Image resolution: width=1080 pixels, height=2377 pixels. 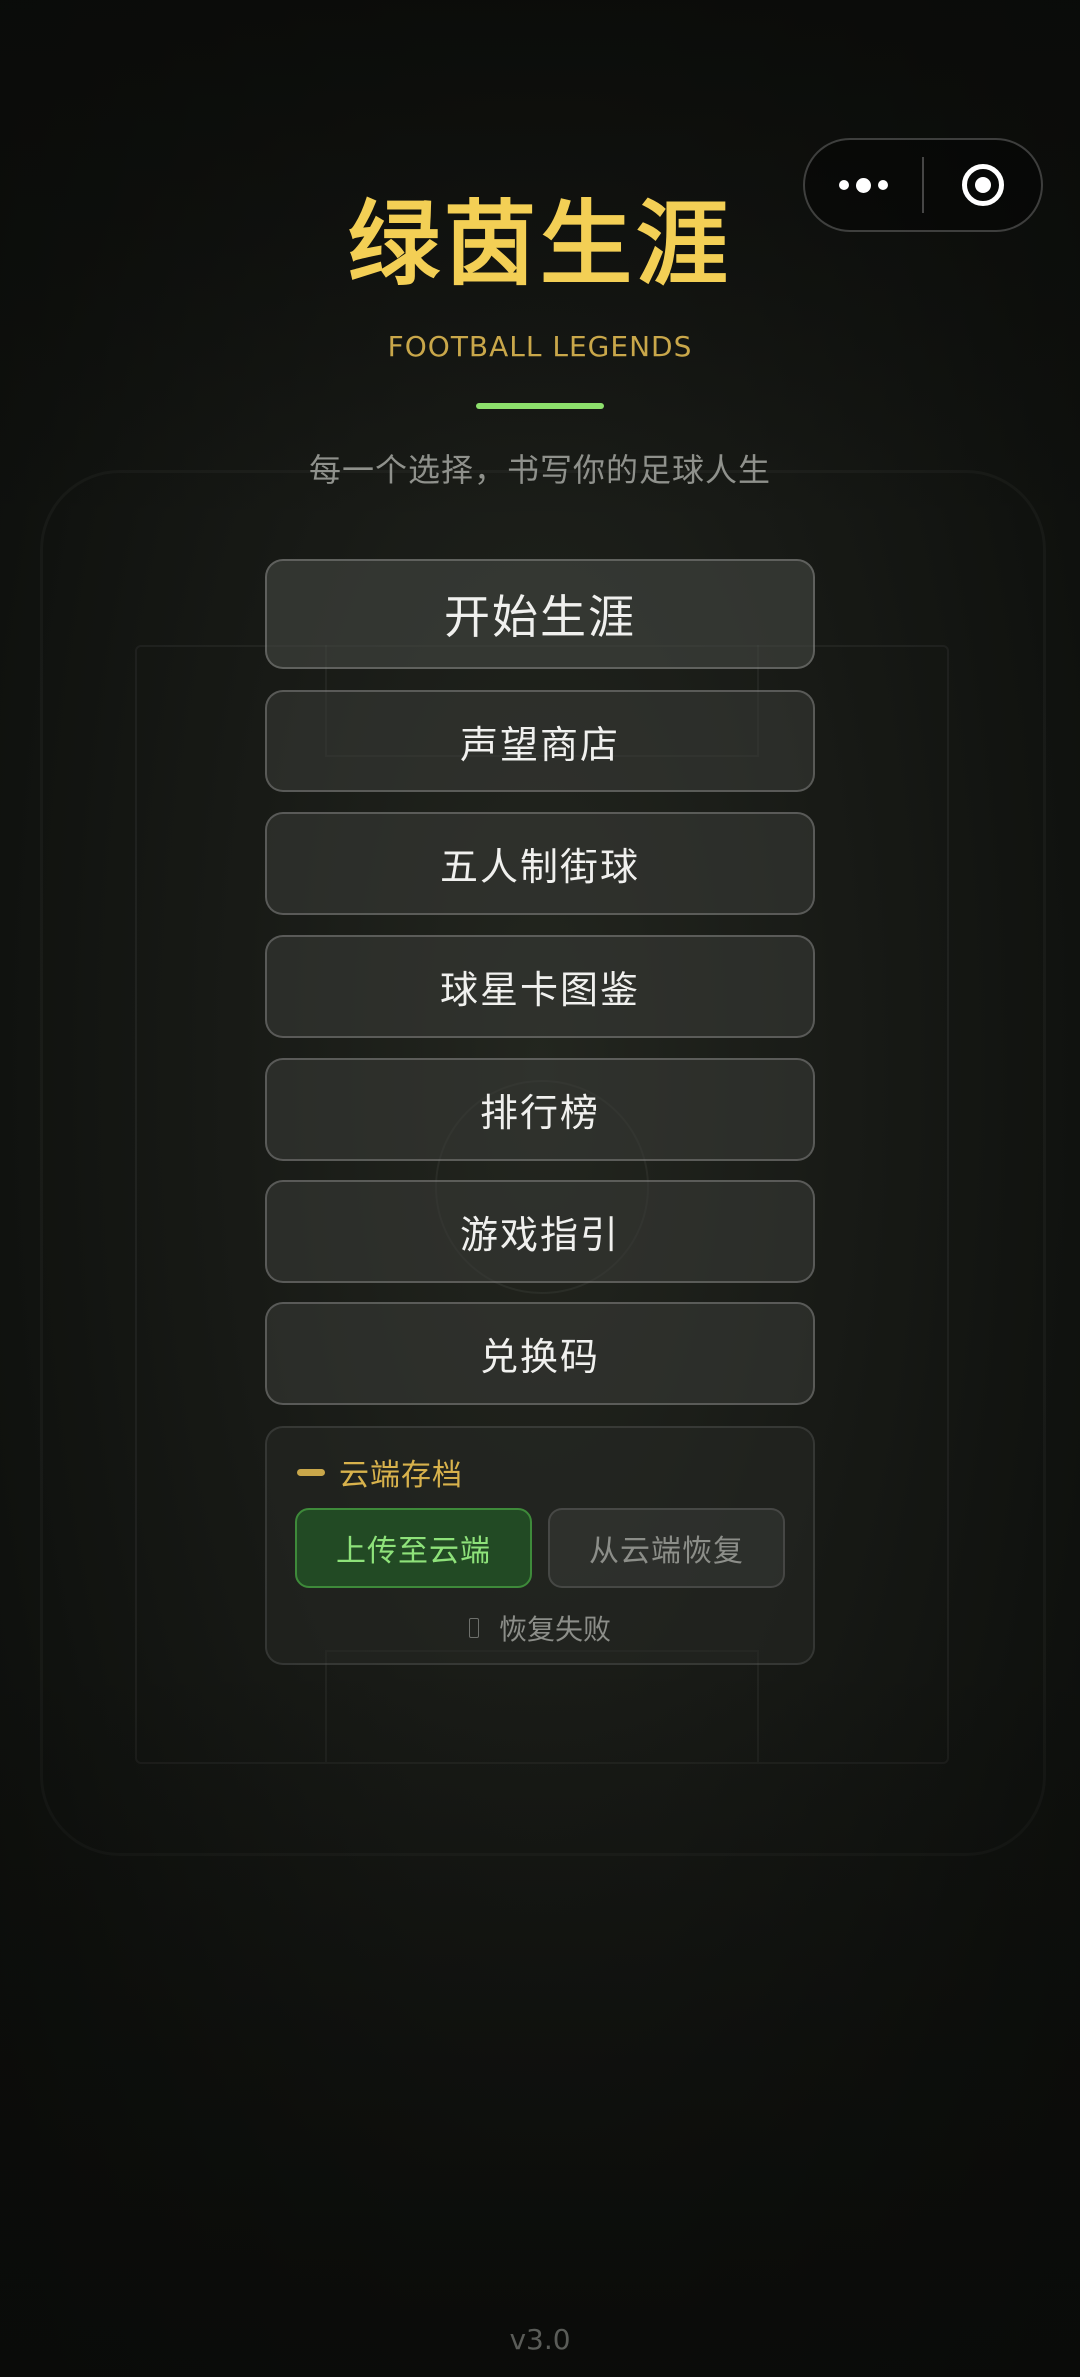 I want to click on penalty-box-bottom-decoration, so click(x=542, y=1706).